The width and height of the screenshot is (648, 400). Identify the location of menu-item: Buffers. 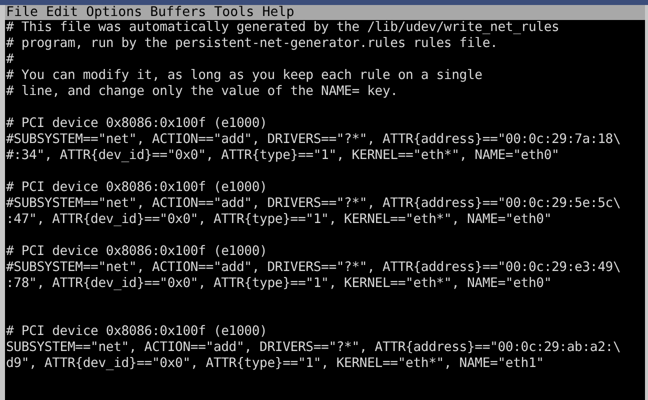
(178, 12).